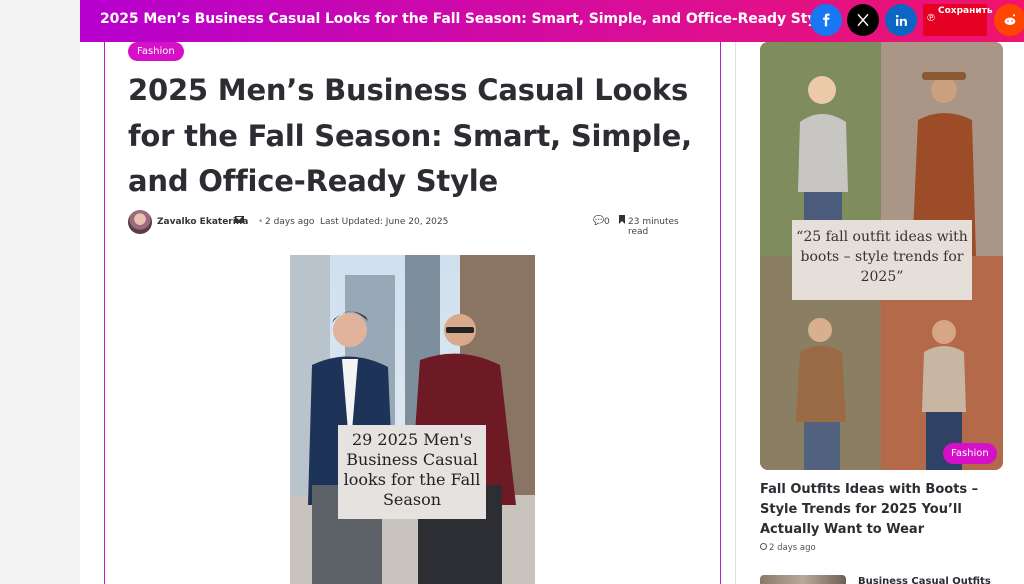 The height and width of the screenshot is (584, 1024). I want to click on linkedin-share-button, so click(901, 20).